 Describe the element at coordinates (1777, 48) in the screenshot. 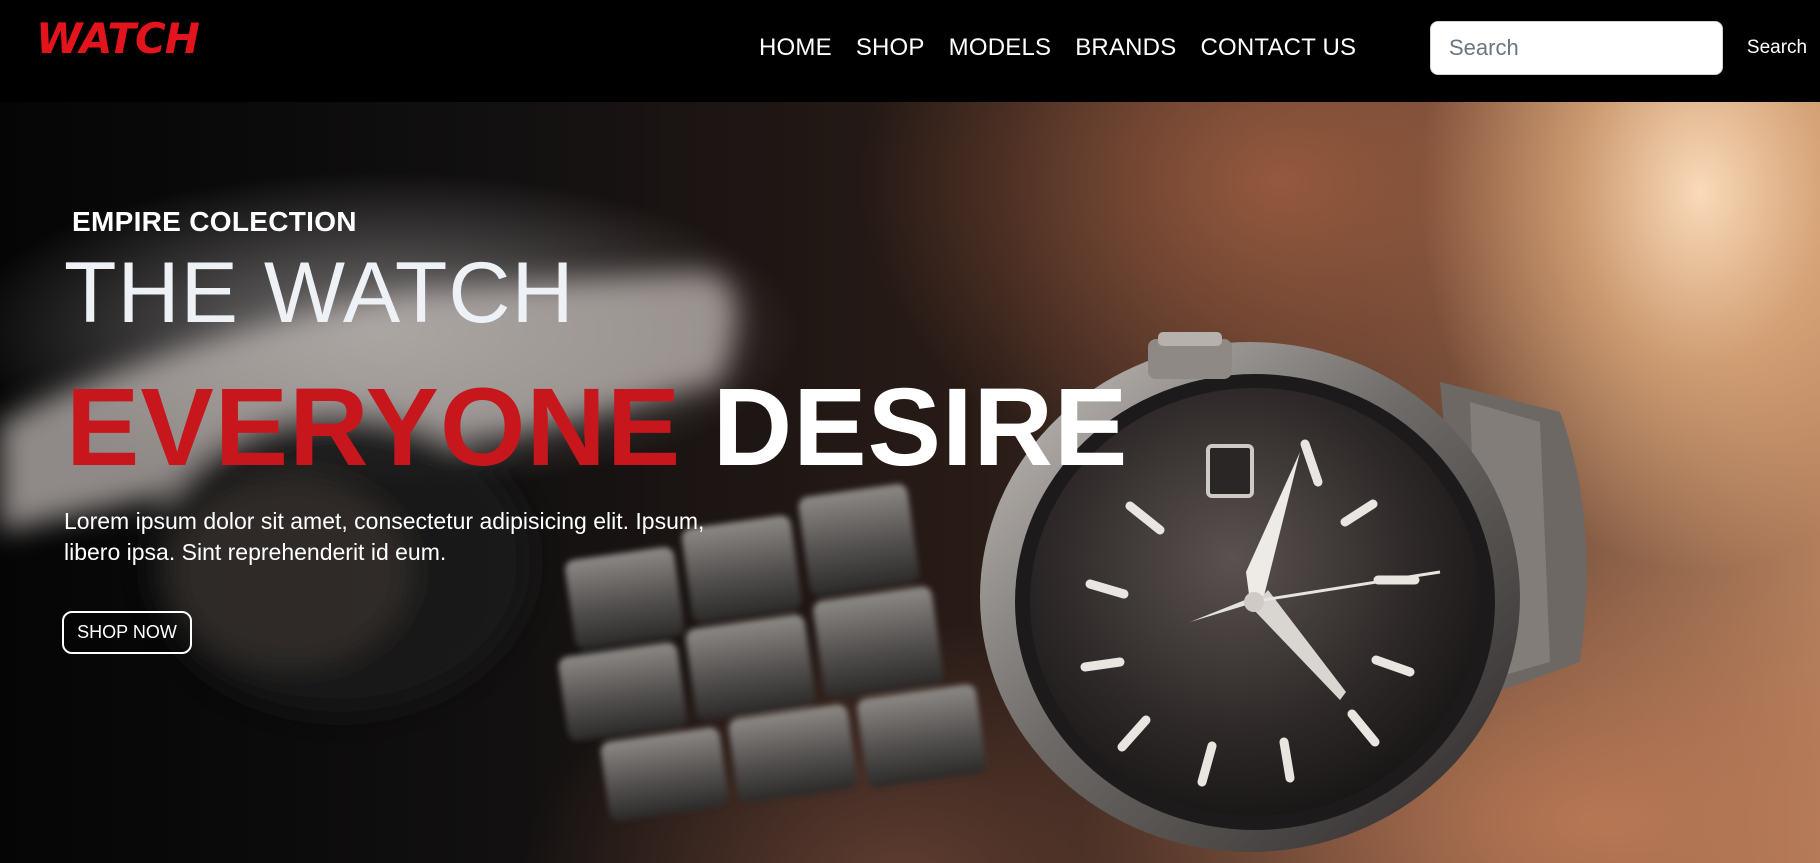

I see `search-button: Search` at that location.